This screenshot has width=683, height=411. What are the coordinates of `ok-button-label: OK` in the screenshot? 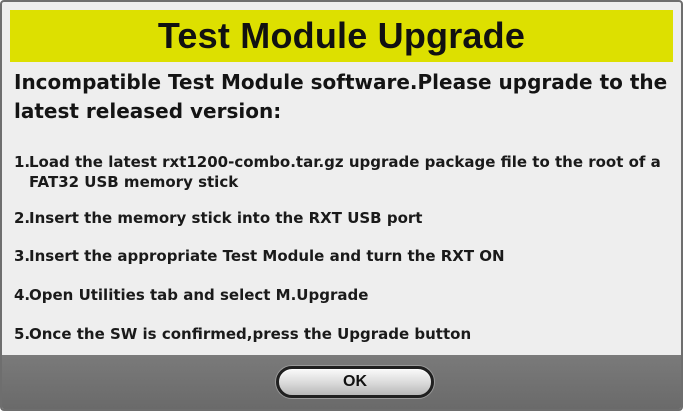 It's located at (355, 381).